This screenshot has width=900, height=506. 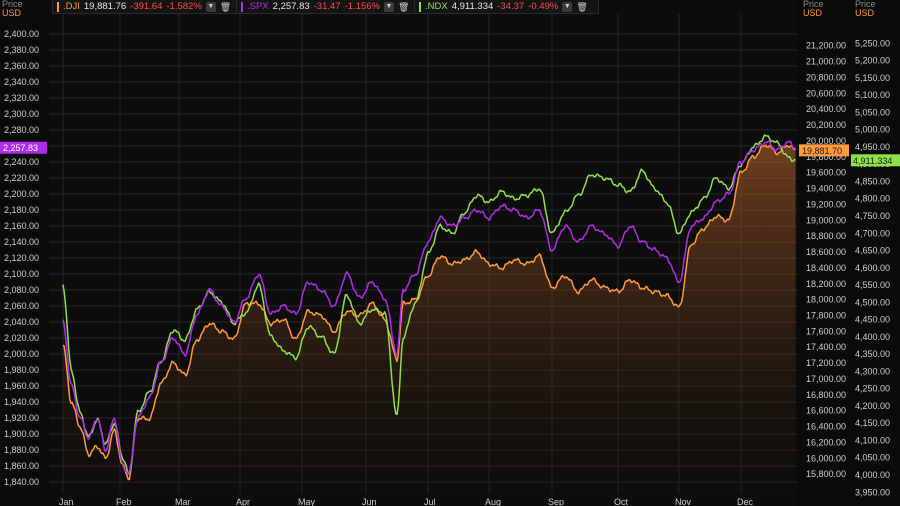 I want to click on quote-ndx: .NDX 4,911.334 -34.37 -0.49% ▼ 🗑, so click(x=506, y=7).